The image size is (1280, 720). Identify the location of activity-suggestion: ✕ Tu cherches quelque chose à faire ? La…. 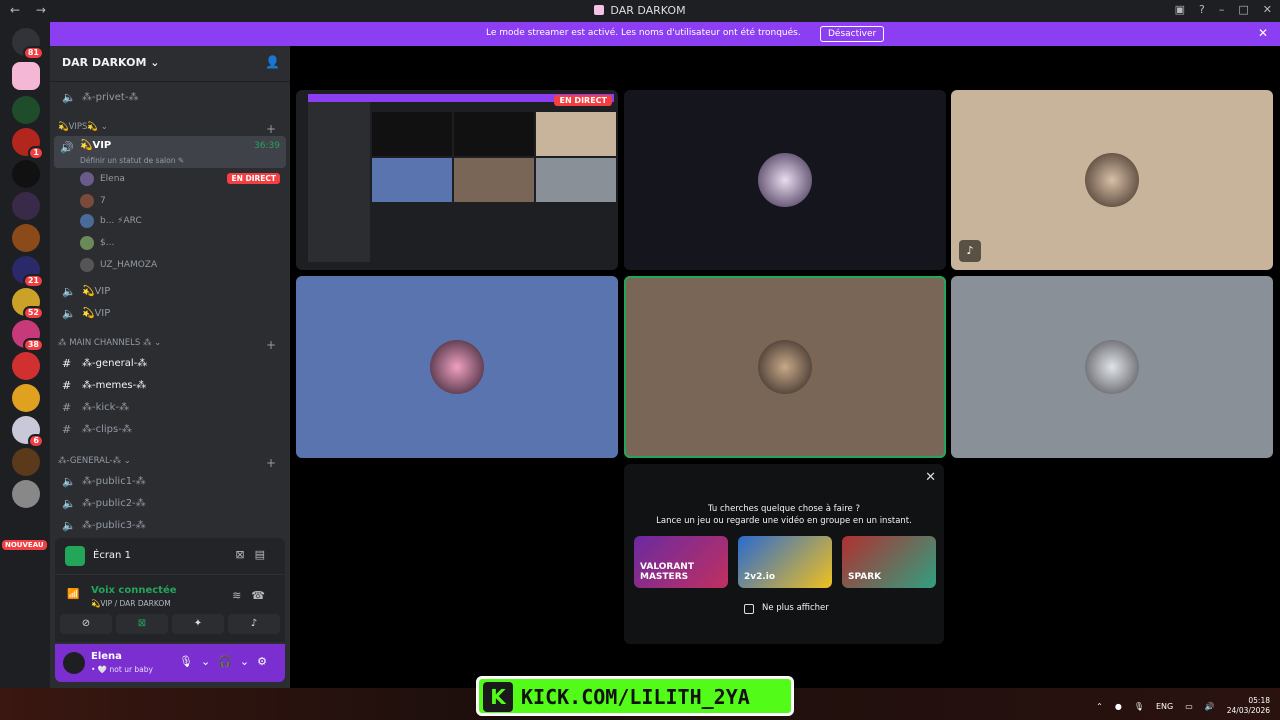
(784, 554).